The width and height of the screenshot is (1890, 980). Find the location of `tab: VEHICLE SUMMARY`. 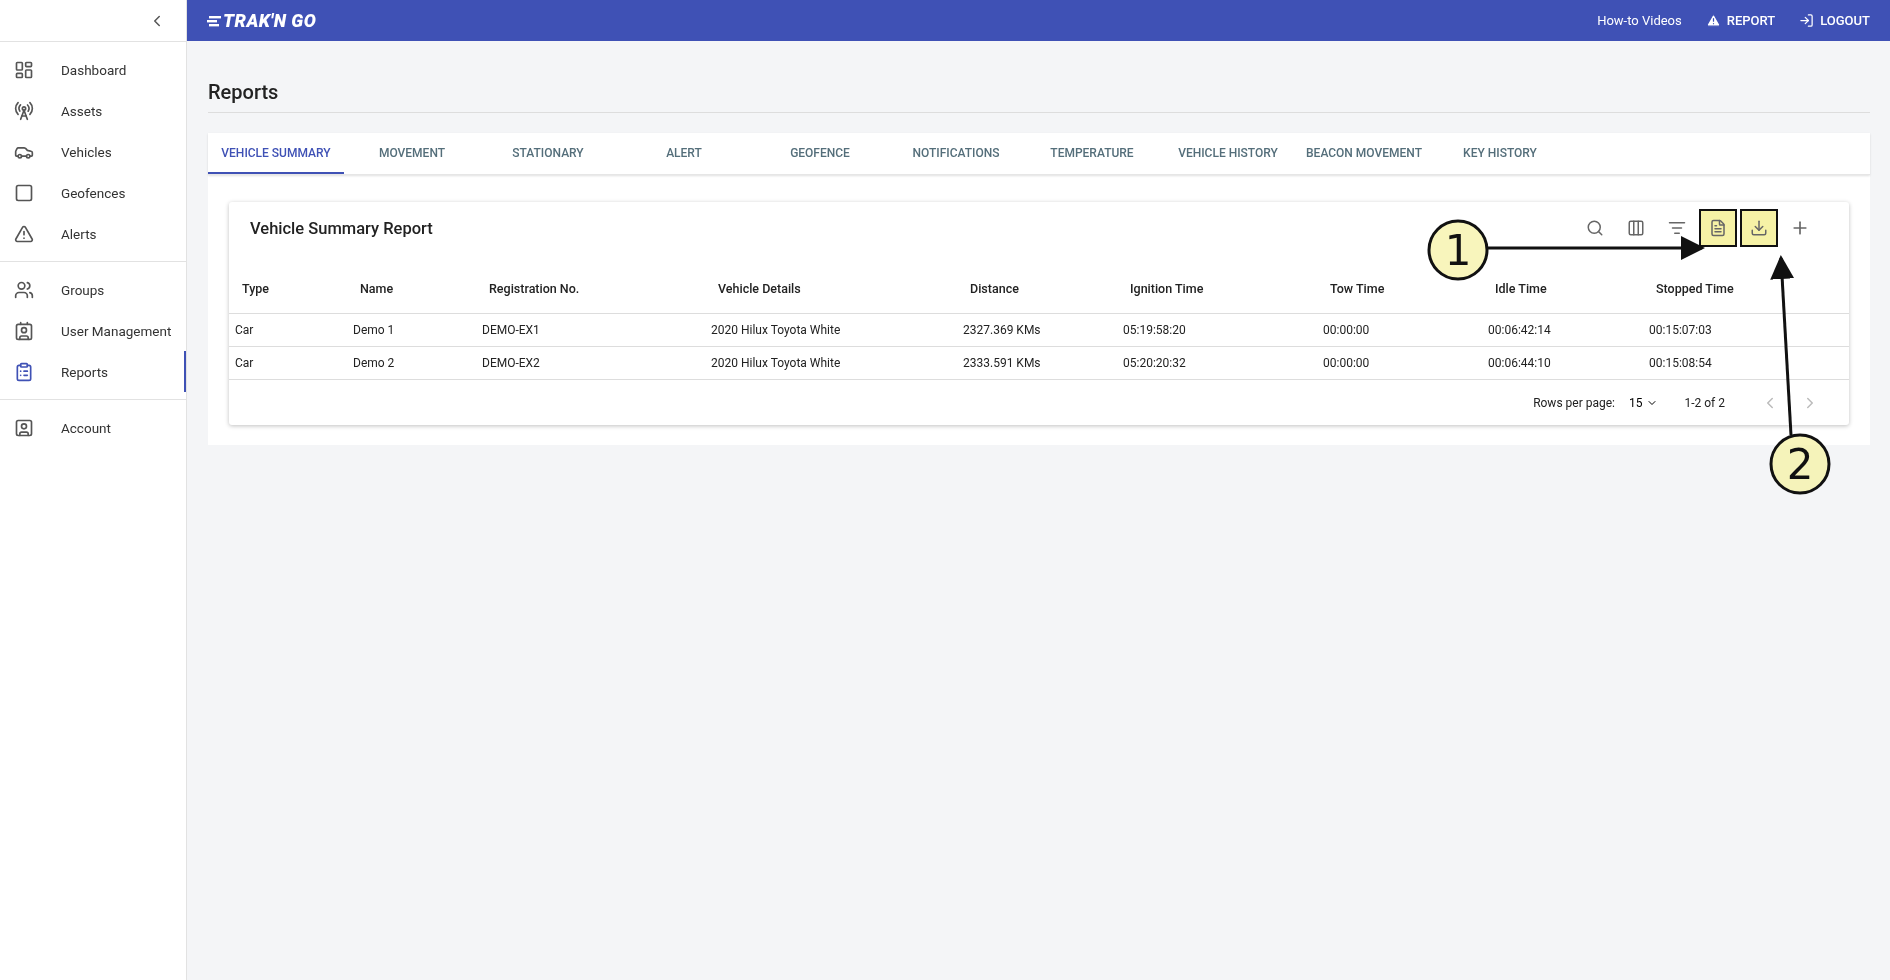

tab: VEHICLE SUMMARY is located at coordinates (276, 153).